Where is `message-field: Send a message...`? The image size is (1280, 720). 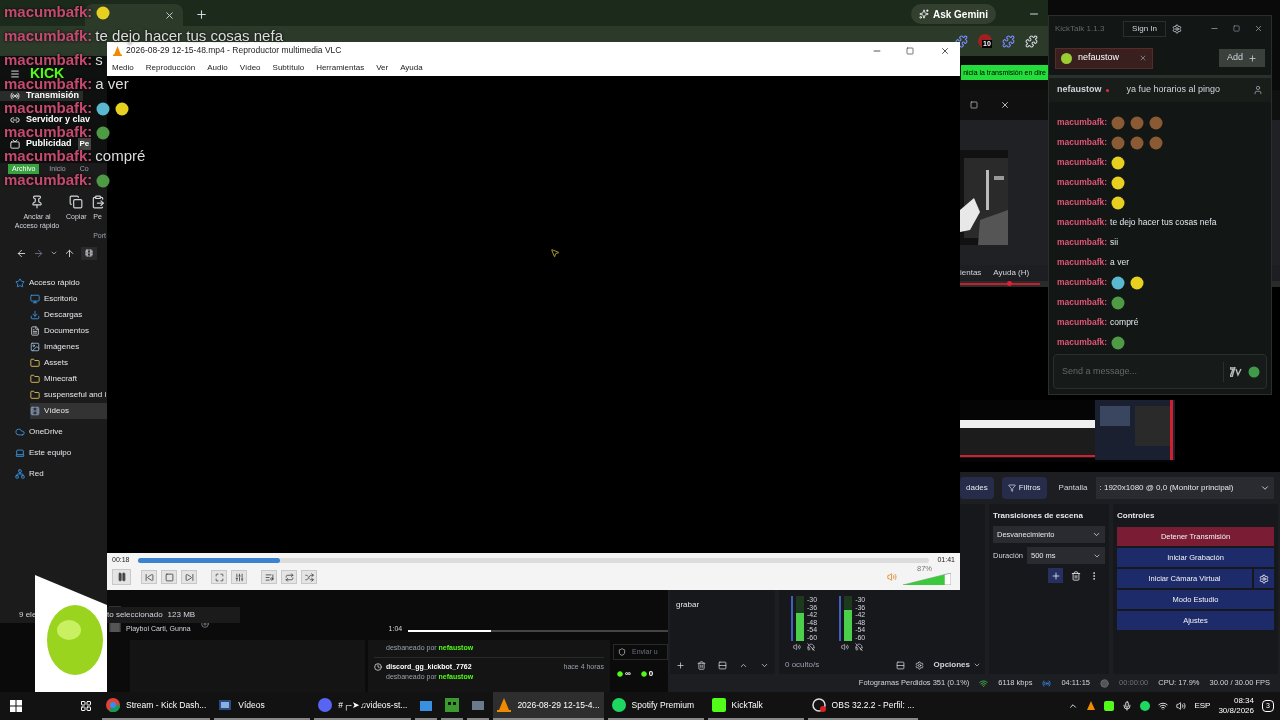
message-field: Send a message... is located at coordinates (1160, 371).